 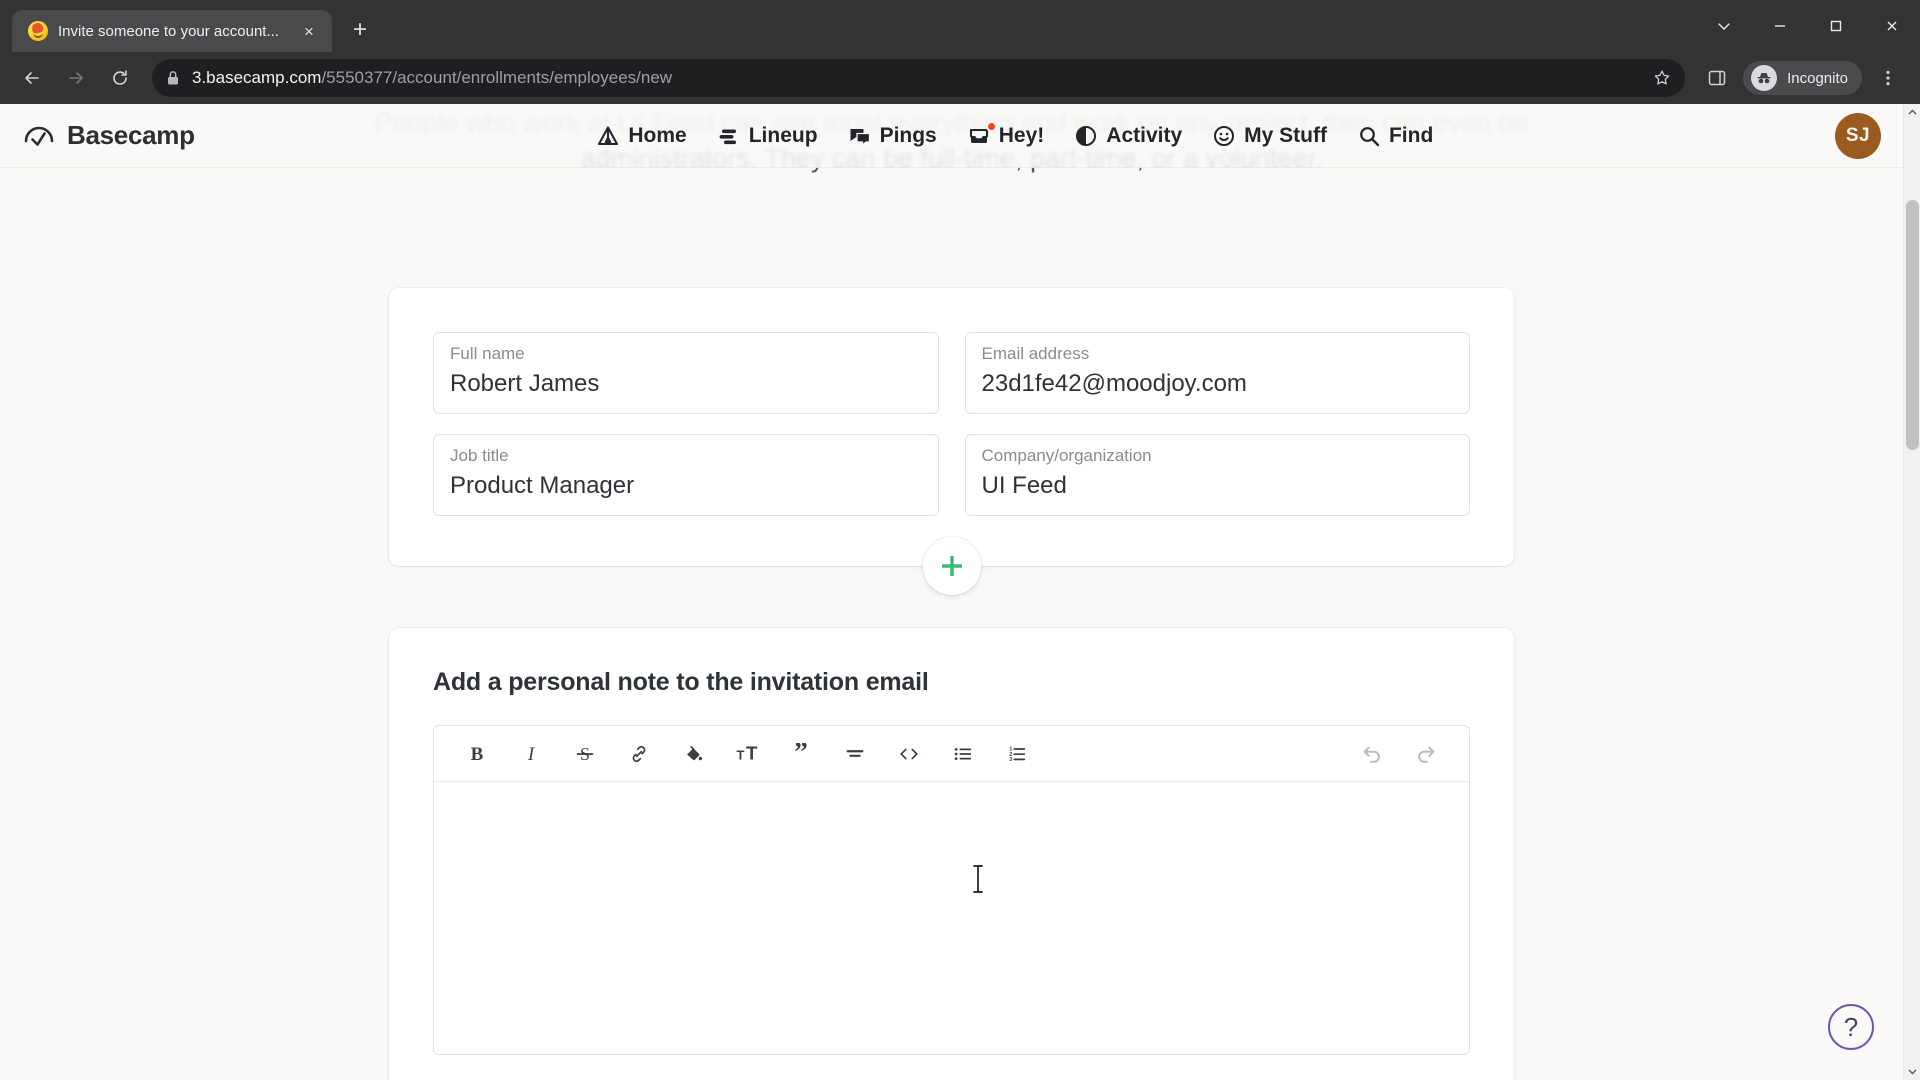 What do you see at coordinates (1010, 760) in the screenshot?
I see `svg-text: 3` at bounding box center [1010, 760].